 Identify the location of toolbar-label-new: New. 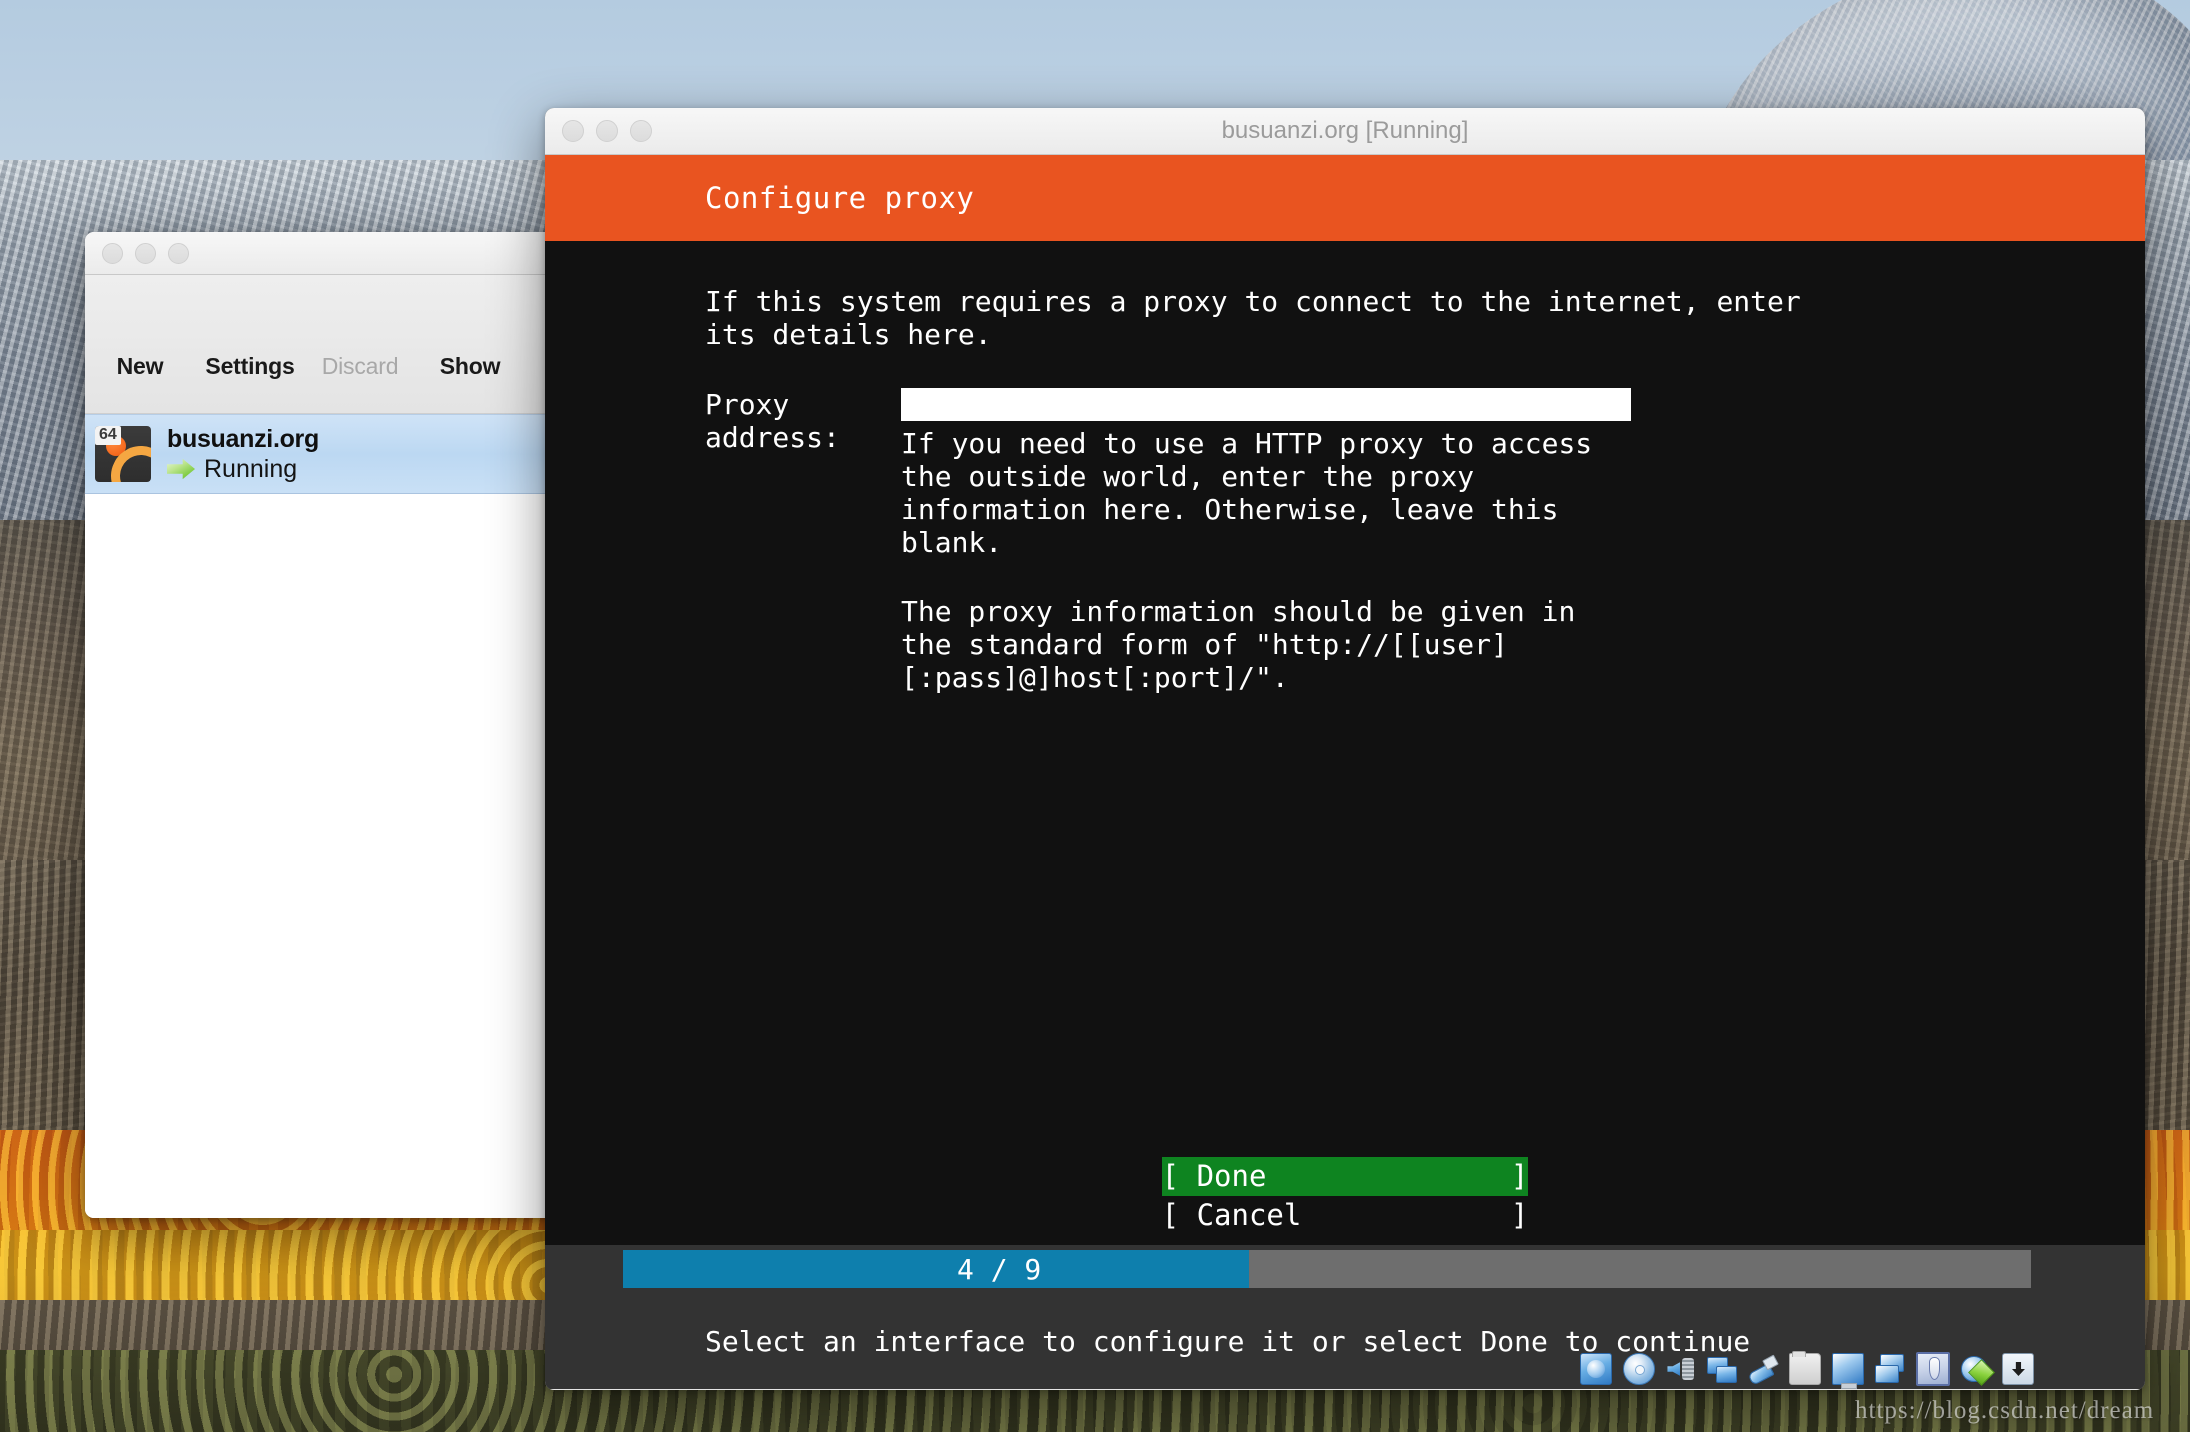
(140, 366).